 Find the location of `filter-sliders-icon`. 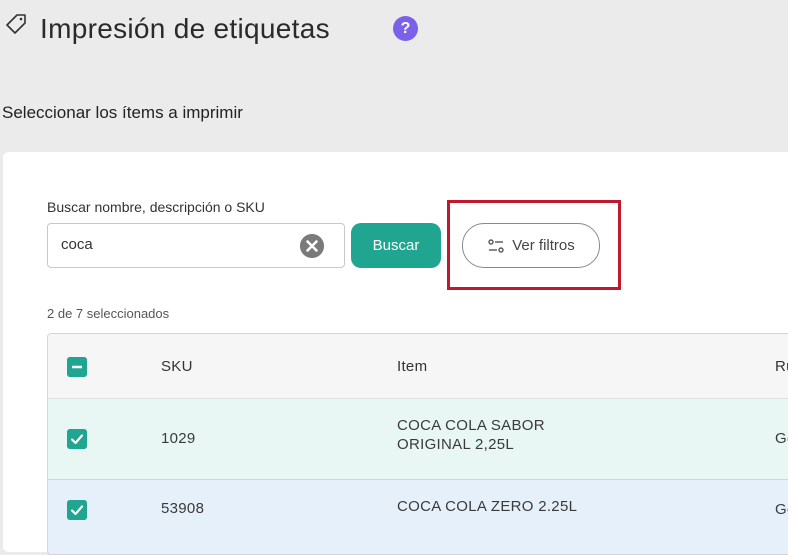

filter-sliders-icon is located at coordinates (496, 245).